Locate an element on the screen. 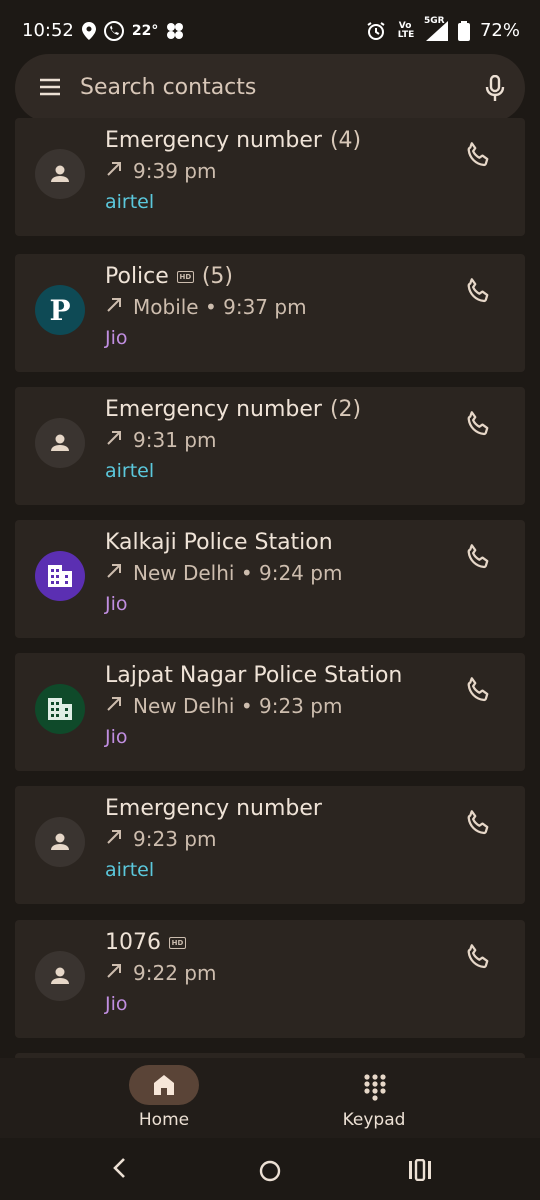  dialpad-icon is located at coordinates (375, 1087).